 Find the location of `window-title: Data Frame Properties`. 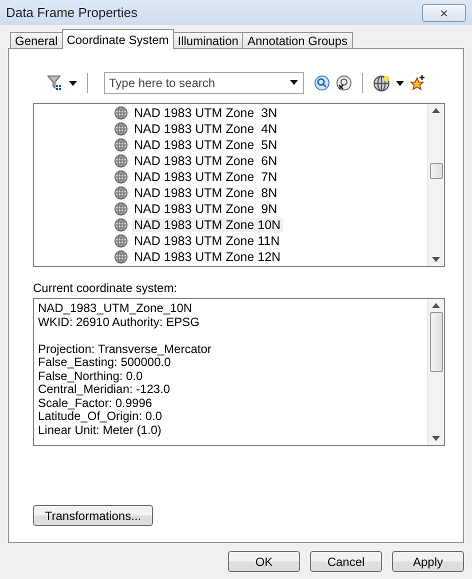

window-title: Data Frame Properties is located at coordinates (72, 12).